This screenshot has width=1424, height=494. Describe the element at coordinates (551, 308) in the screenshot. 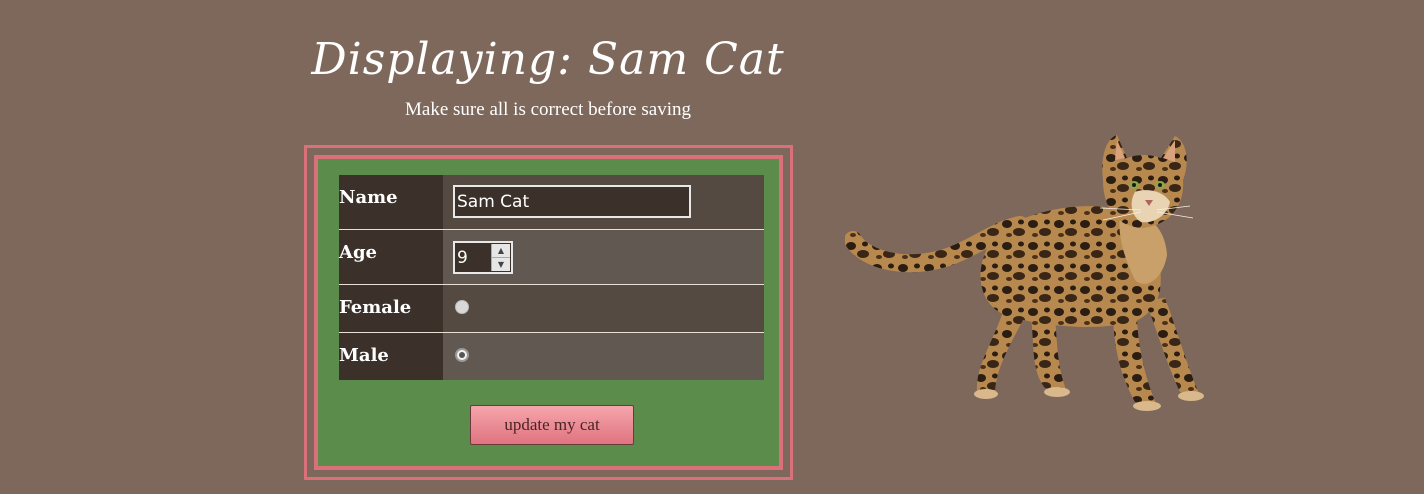

I see `female-row: Female` at that location.